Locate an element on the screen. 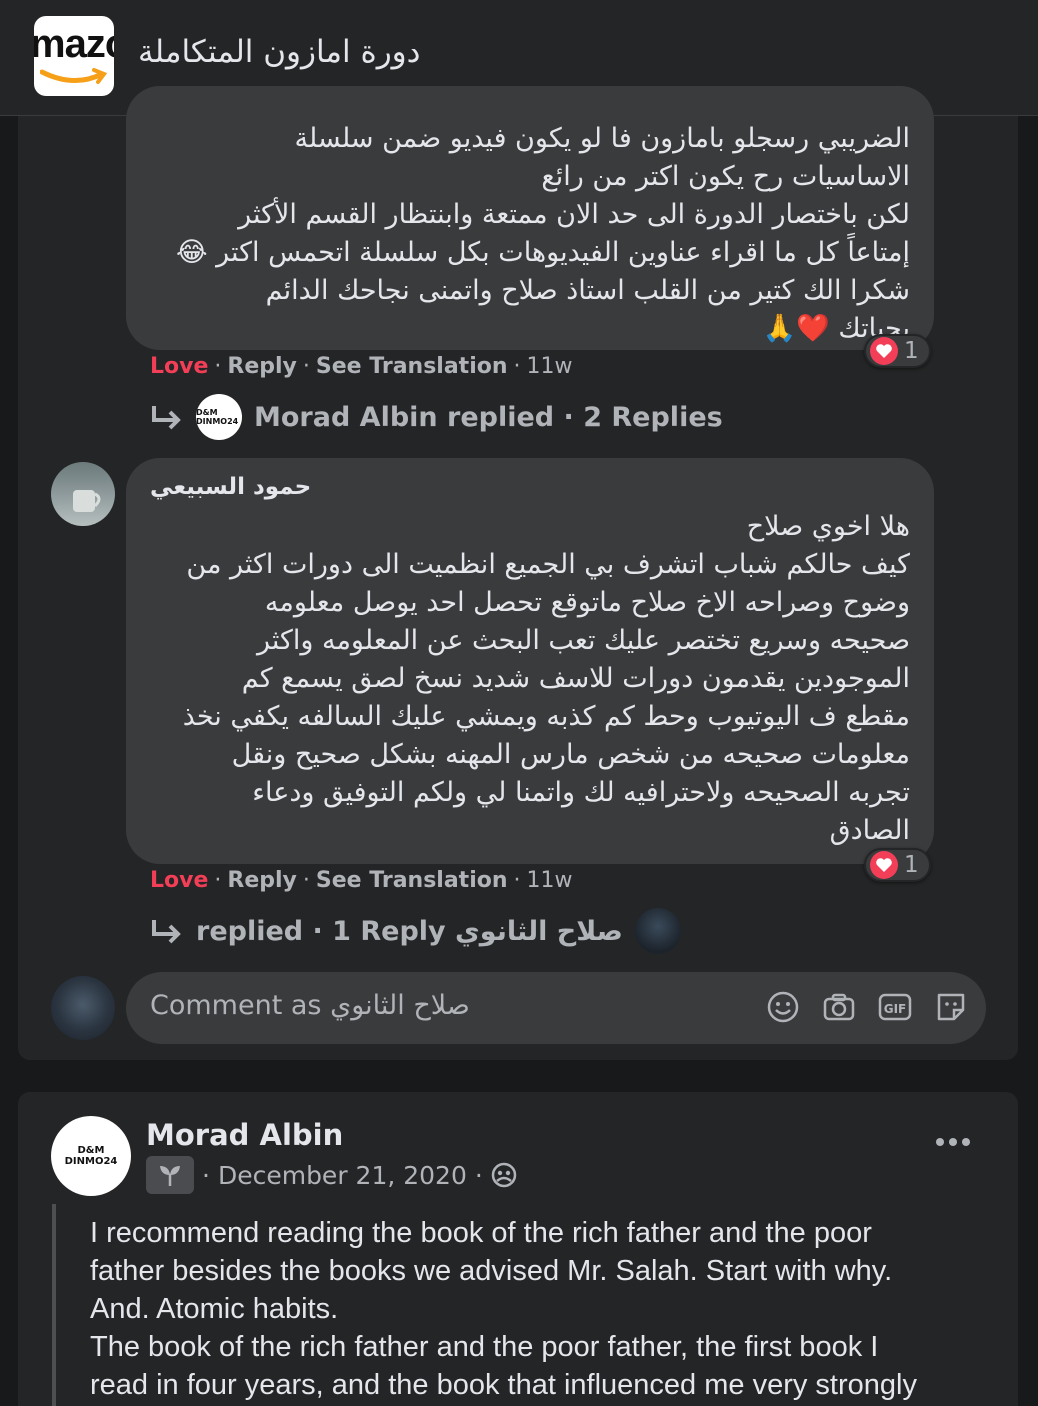 The width and height of the screenshot is (1038, 1406). post-author-avatar: D&M DINMO24 is located at coordinates (91, 1156).